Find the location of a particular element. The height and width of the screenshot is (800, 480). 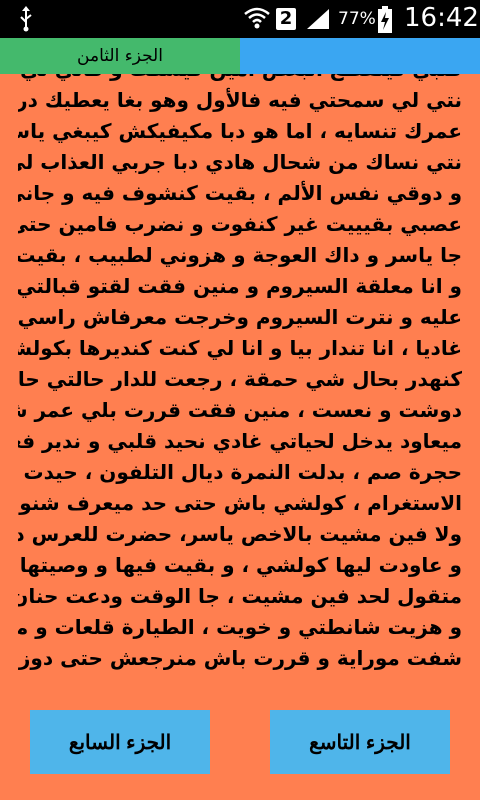

wifi-icon is located at coordinates (257, 20).